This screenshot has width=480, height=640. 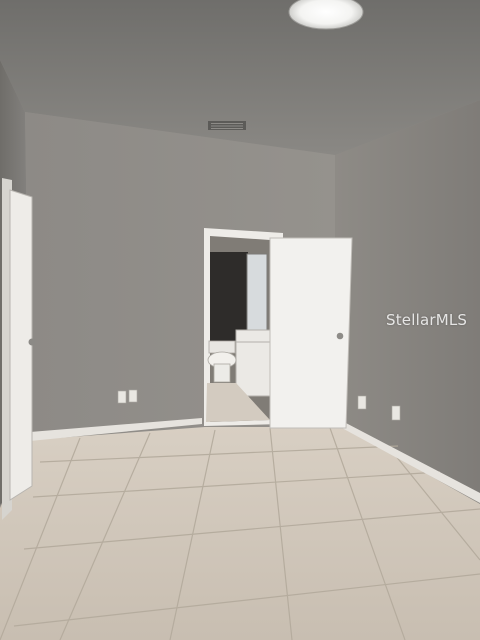 What do you see at coordinates (257, 292) in the screenshot?
I see `bathroom-window` at bounding box center [257, 292].